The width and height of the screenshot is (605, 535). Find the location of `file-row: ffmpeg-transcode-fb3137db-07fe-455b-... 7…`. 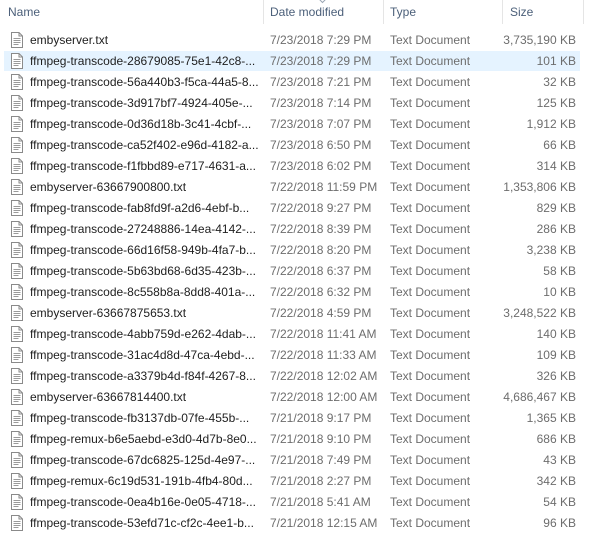

file-row: ffmpeg-transcode-fb3137db-07fe-455b-... 7… is located at coordinates (302, 418).